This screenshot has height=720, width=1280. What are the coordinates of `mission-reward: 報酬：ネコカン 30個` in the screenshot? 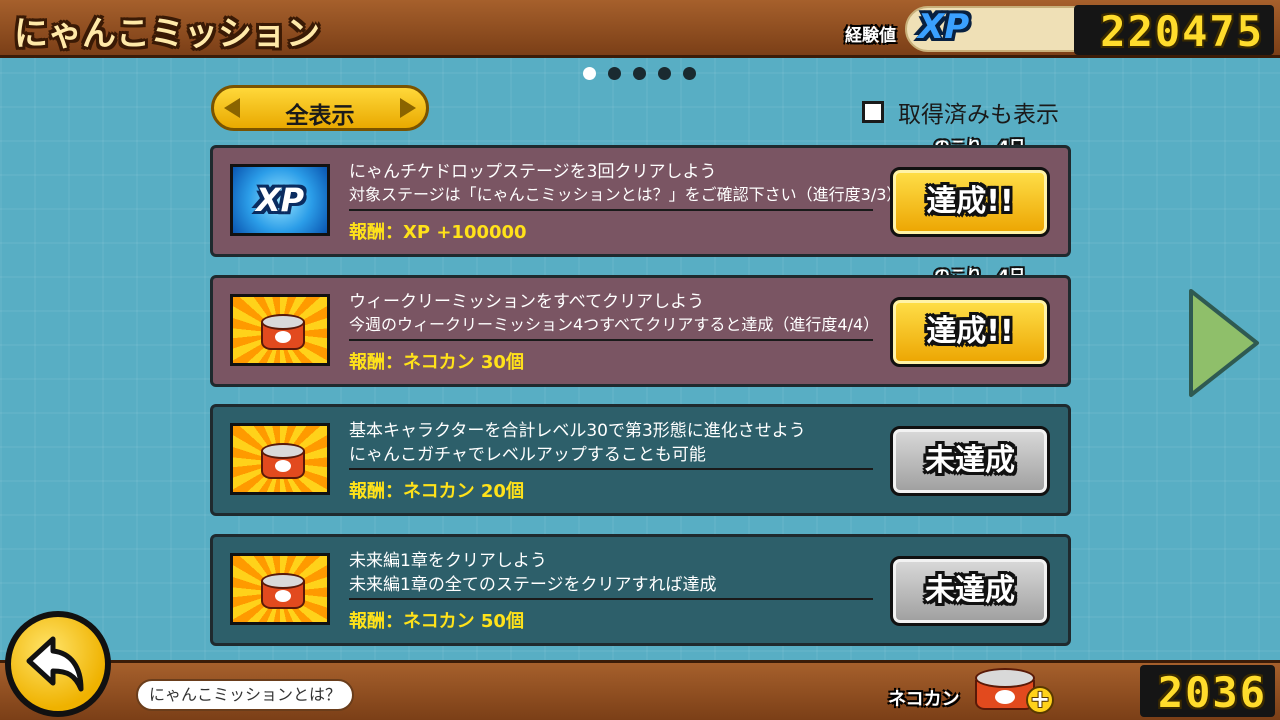 It's located at (436, 362).